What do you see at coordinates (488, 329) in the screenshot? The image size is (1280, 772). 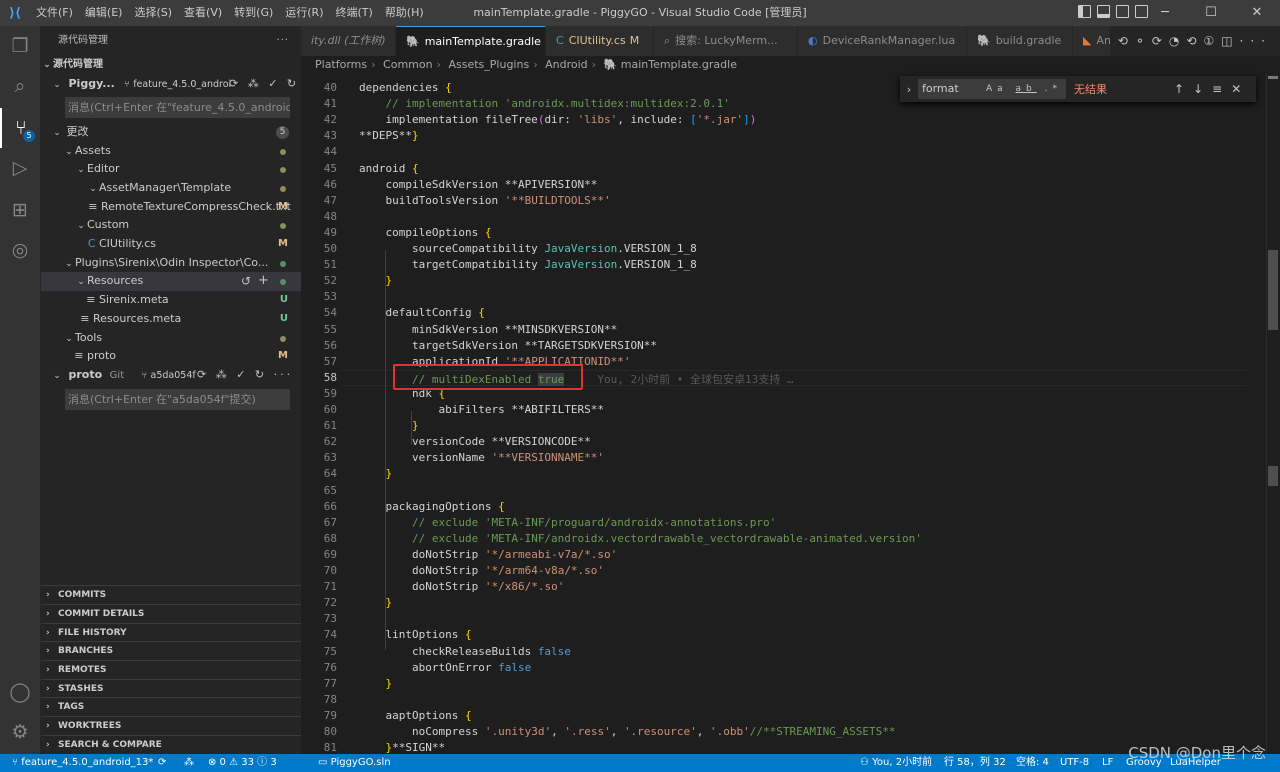 I see `code-line: minSdkVersion **MINSDKVERSION**` at bounding box center [488, 329].